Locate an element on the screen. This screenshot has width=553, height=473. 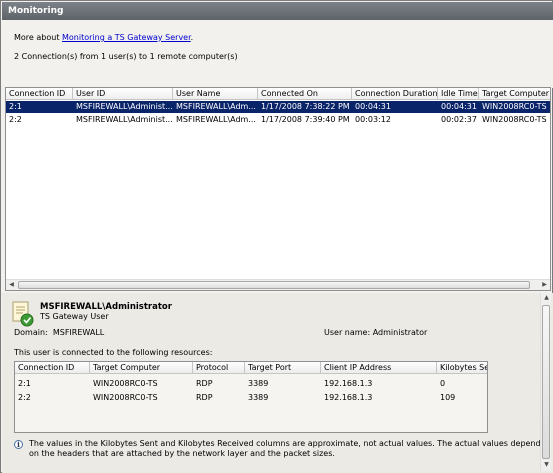
cell: 00:03:12 is located at coordinates (373, 119).